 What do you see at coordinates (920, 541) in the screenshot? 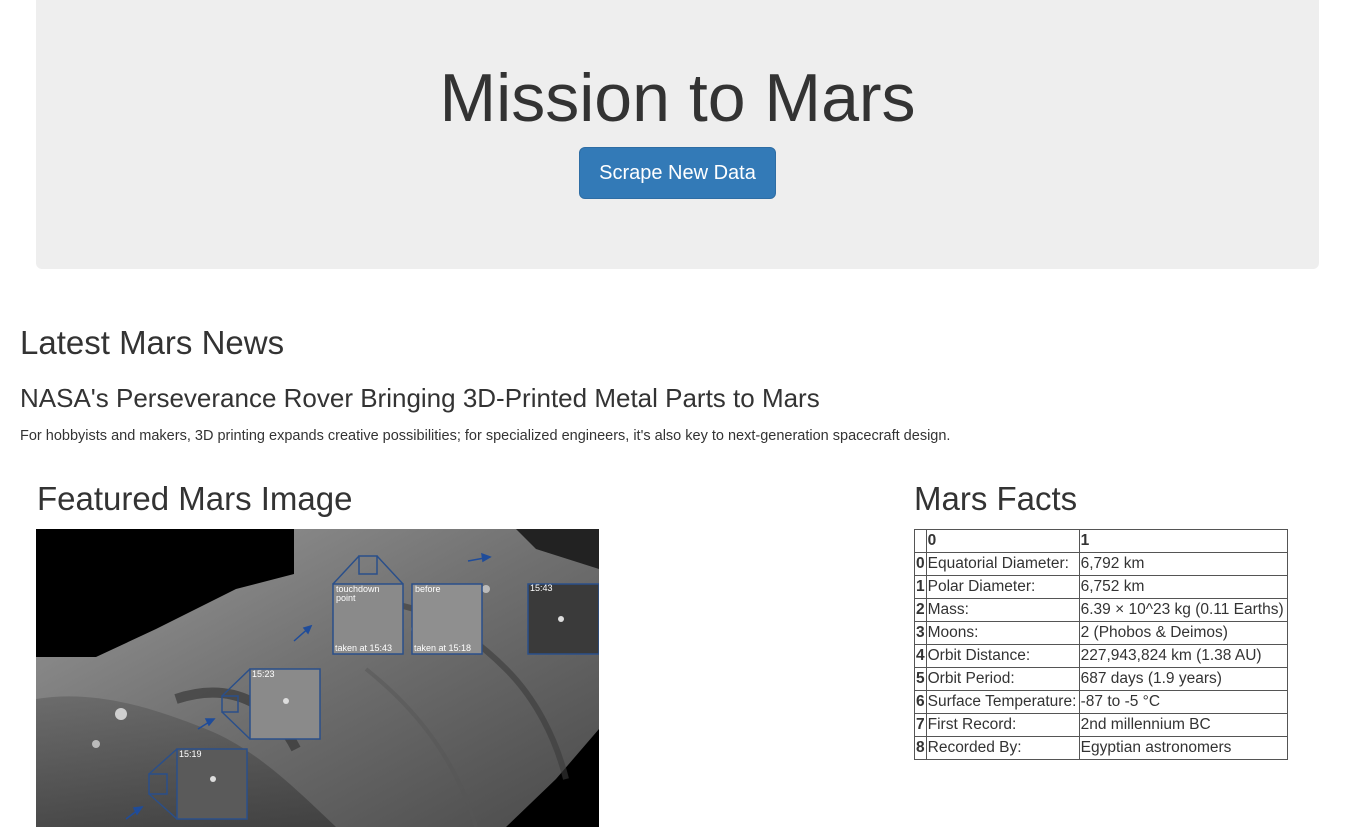
I see `column-header-index` at bounding box center [920, 541].